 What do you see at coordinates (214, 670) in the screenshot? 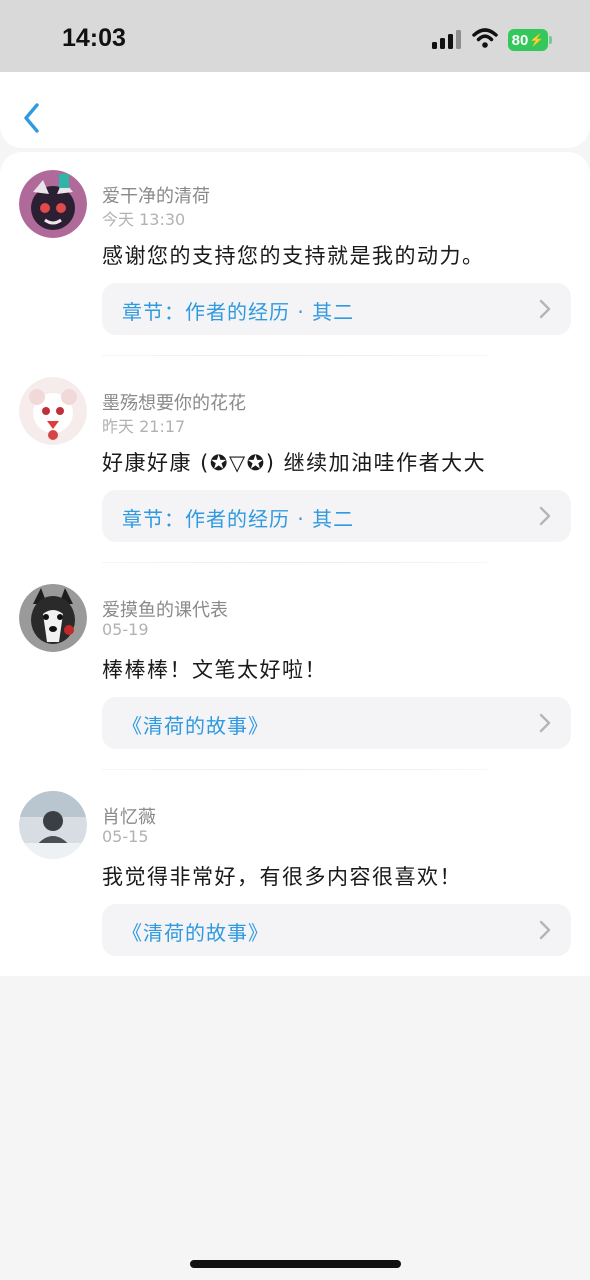
I see `comment-text: 棒棒棒！文笔太好啦！` at bounding box center [214, 670].